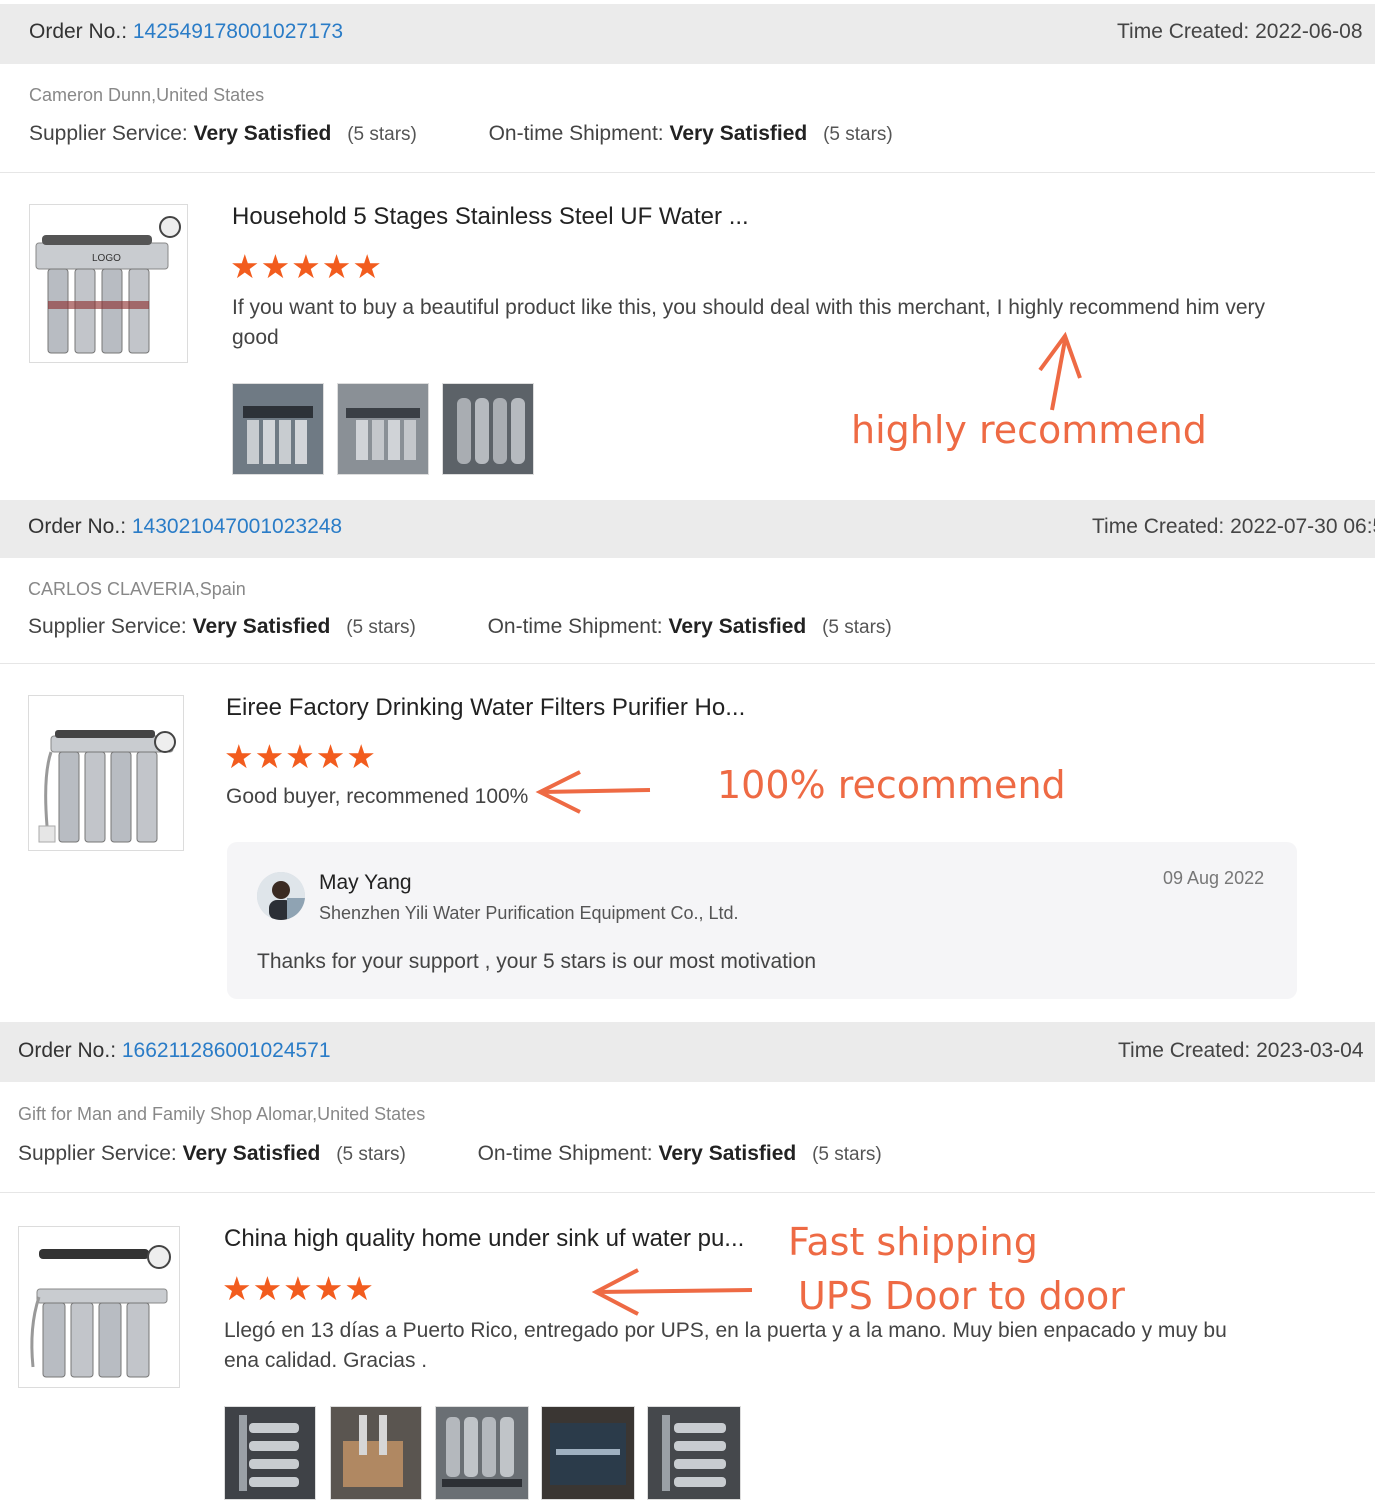  I want to click on order-number: Order No.: 166211286001024571, so click(174, 1051).